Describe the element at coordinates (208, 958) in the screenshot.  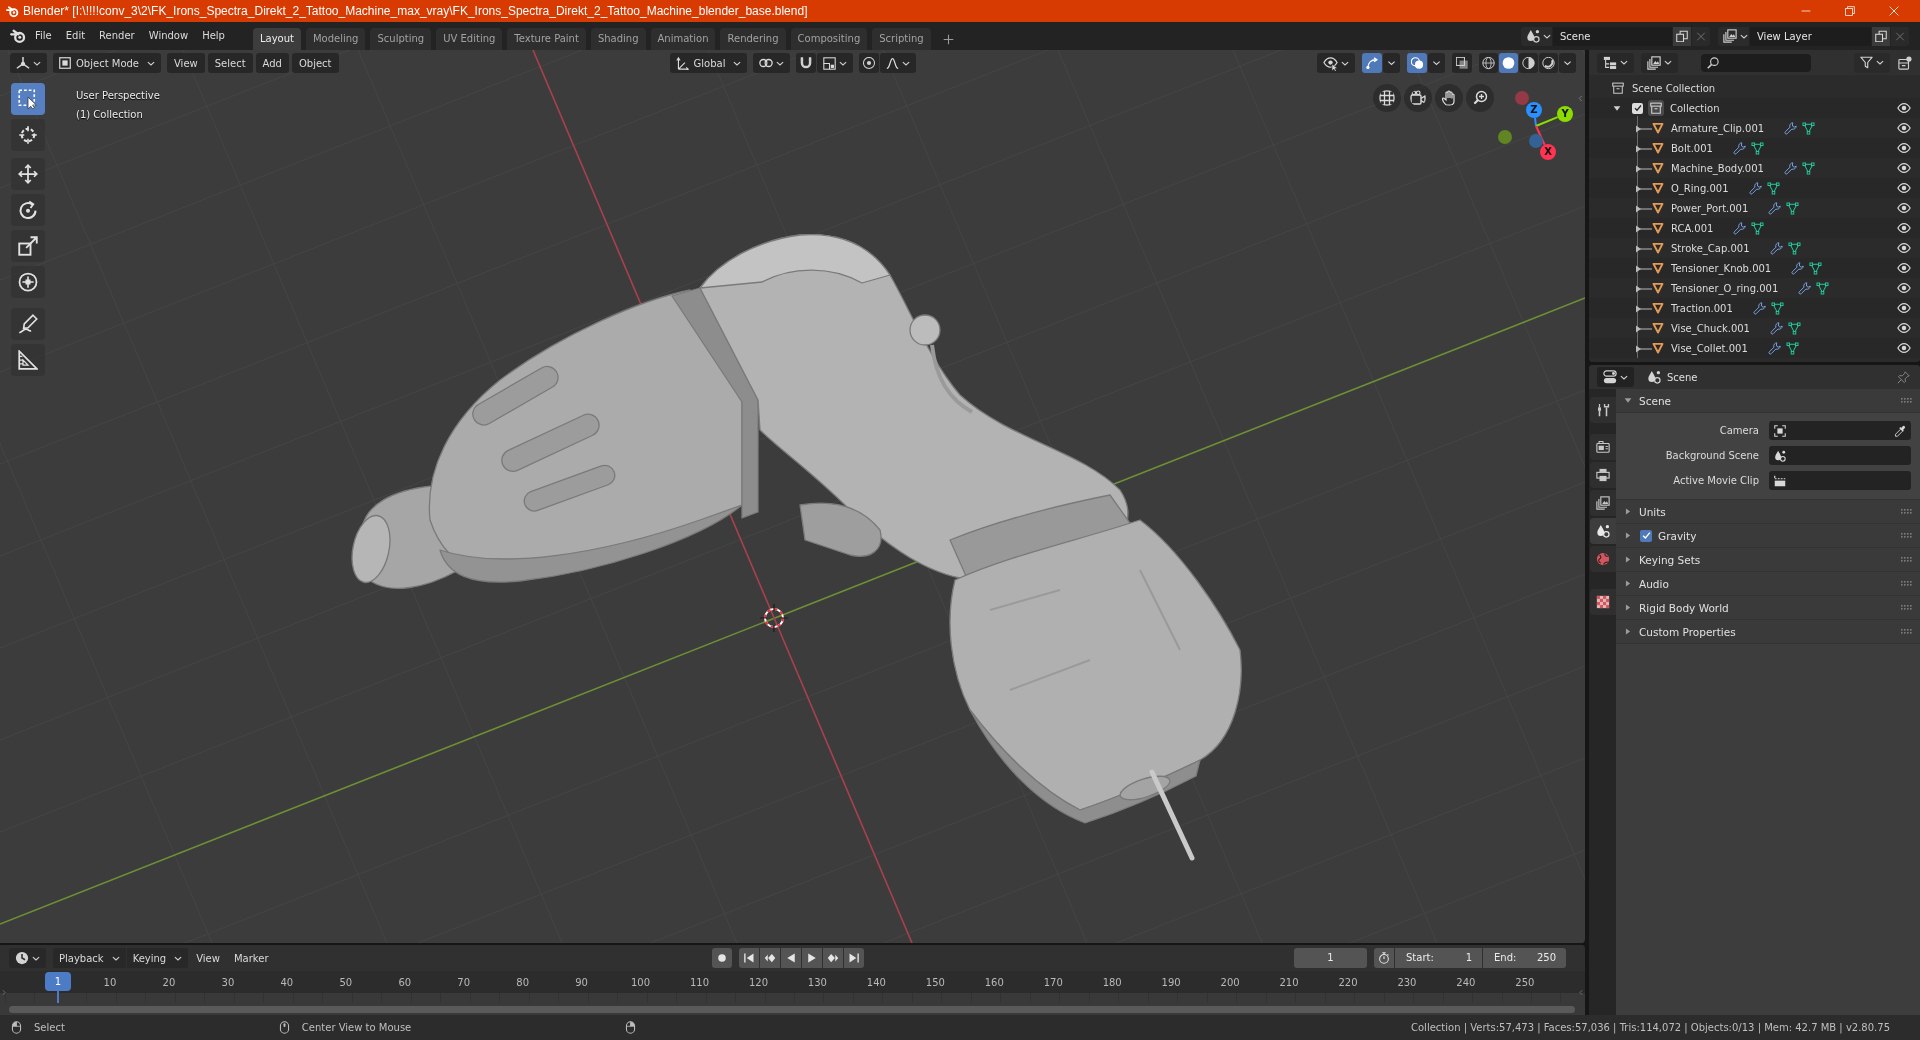
I see `menu-button: View` at that location.